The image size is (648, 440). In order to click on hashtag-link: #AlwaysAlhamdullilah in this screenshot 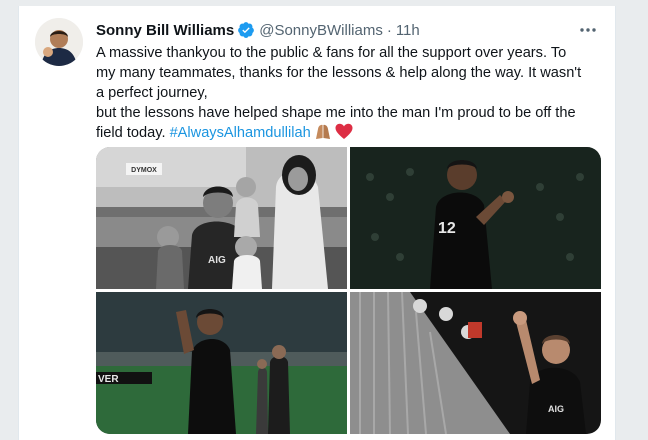, I will do `click(240, 133)`.